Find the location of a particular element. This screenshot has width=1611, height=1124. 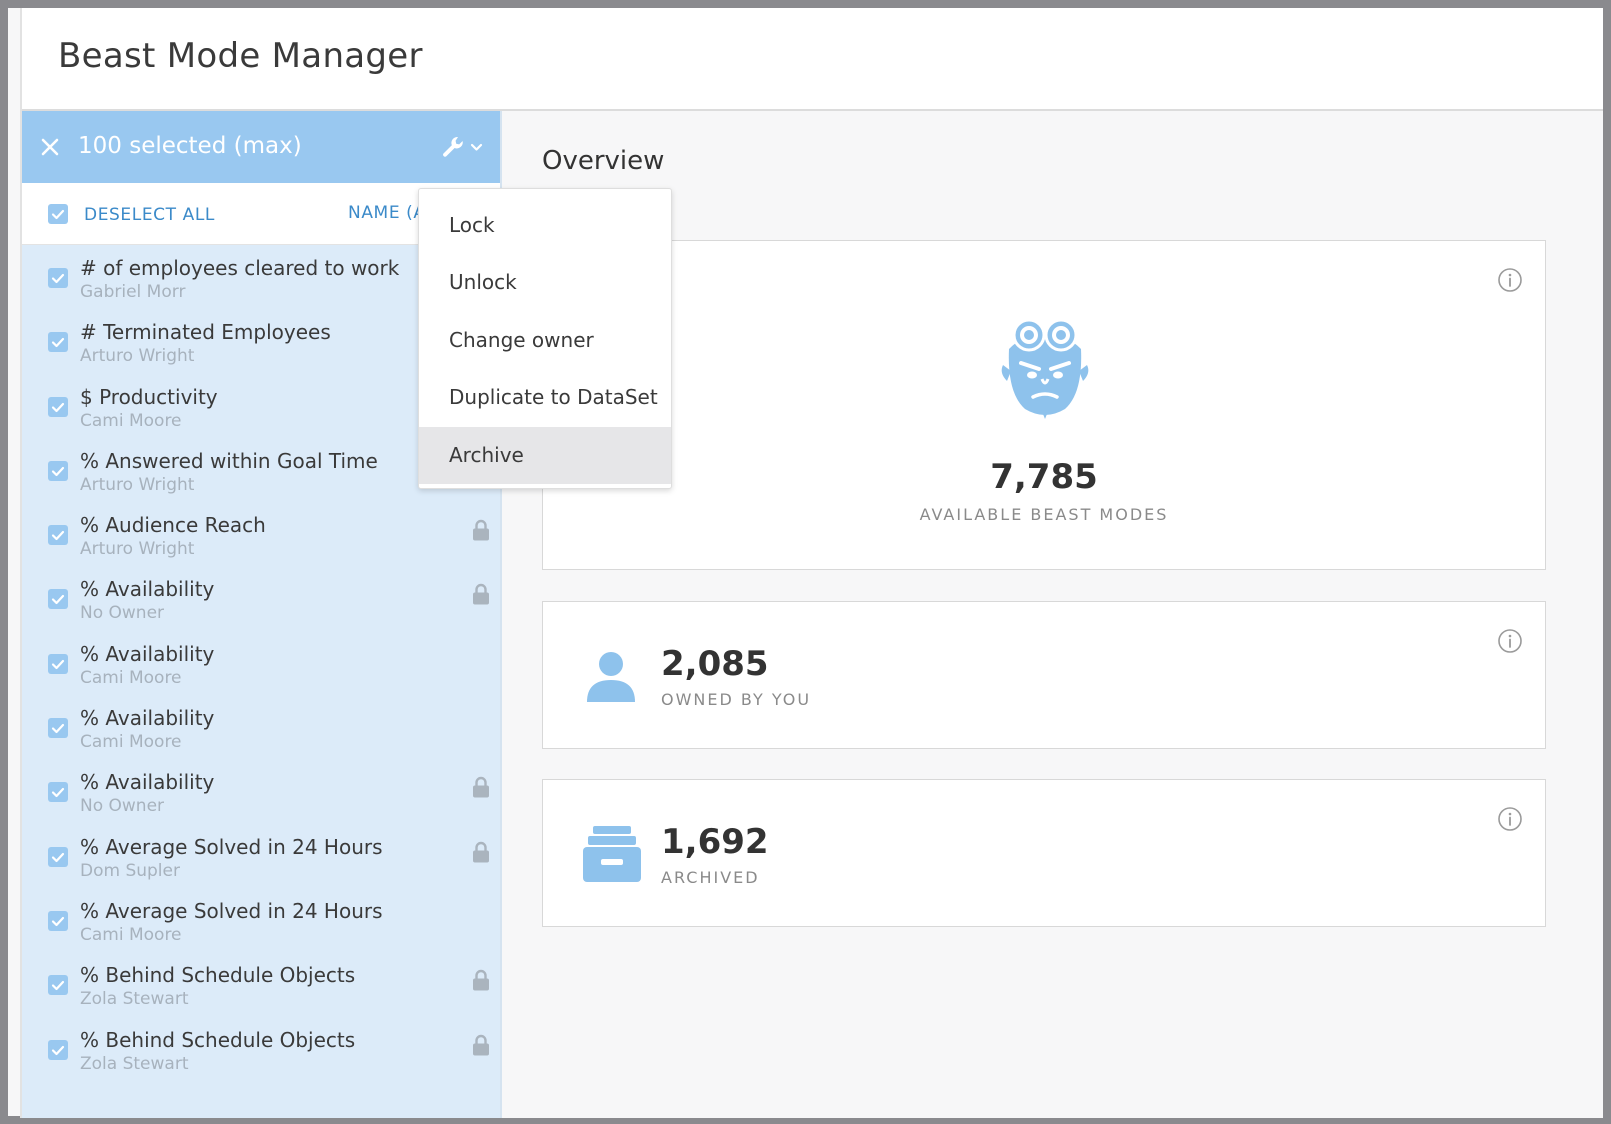

list-item: % Audience Reach Arturo Wright is located at coordinates (261, 534).